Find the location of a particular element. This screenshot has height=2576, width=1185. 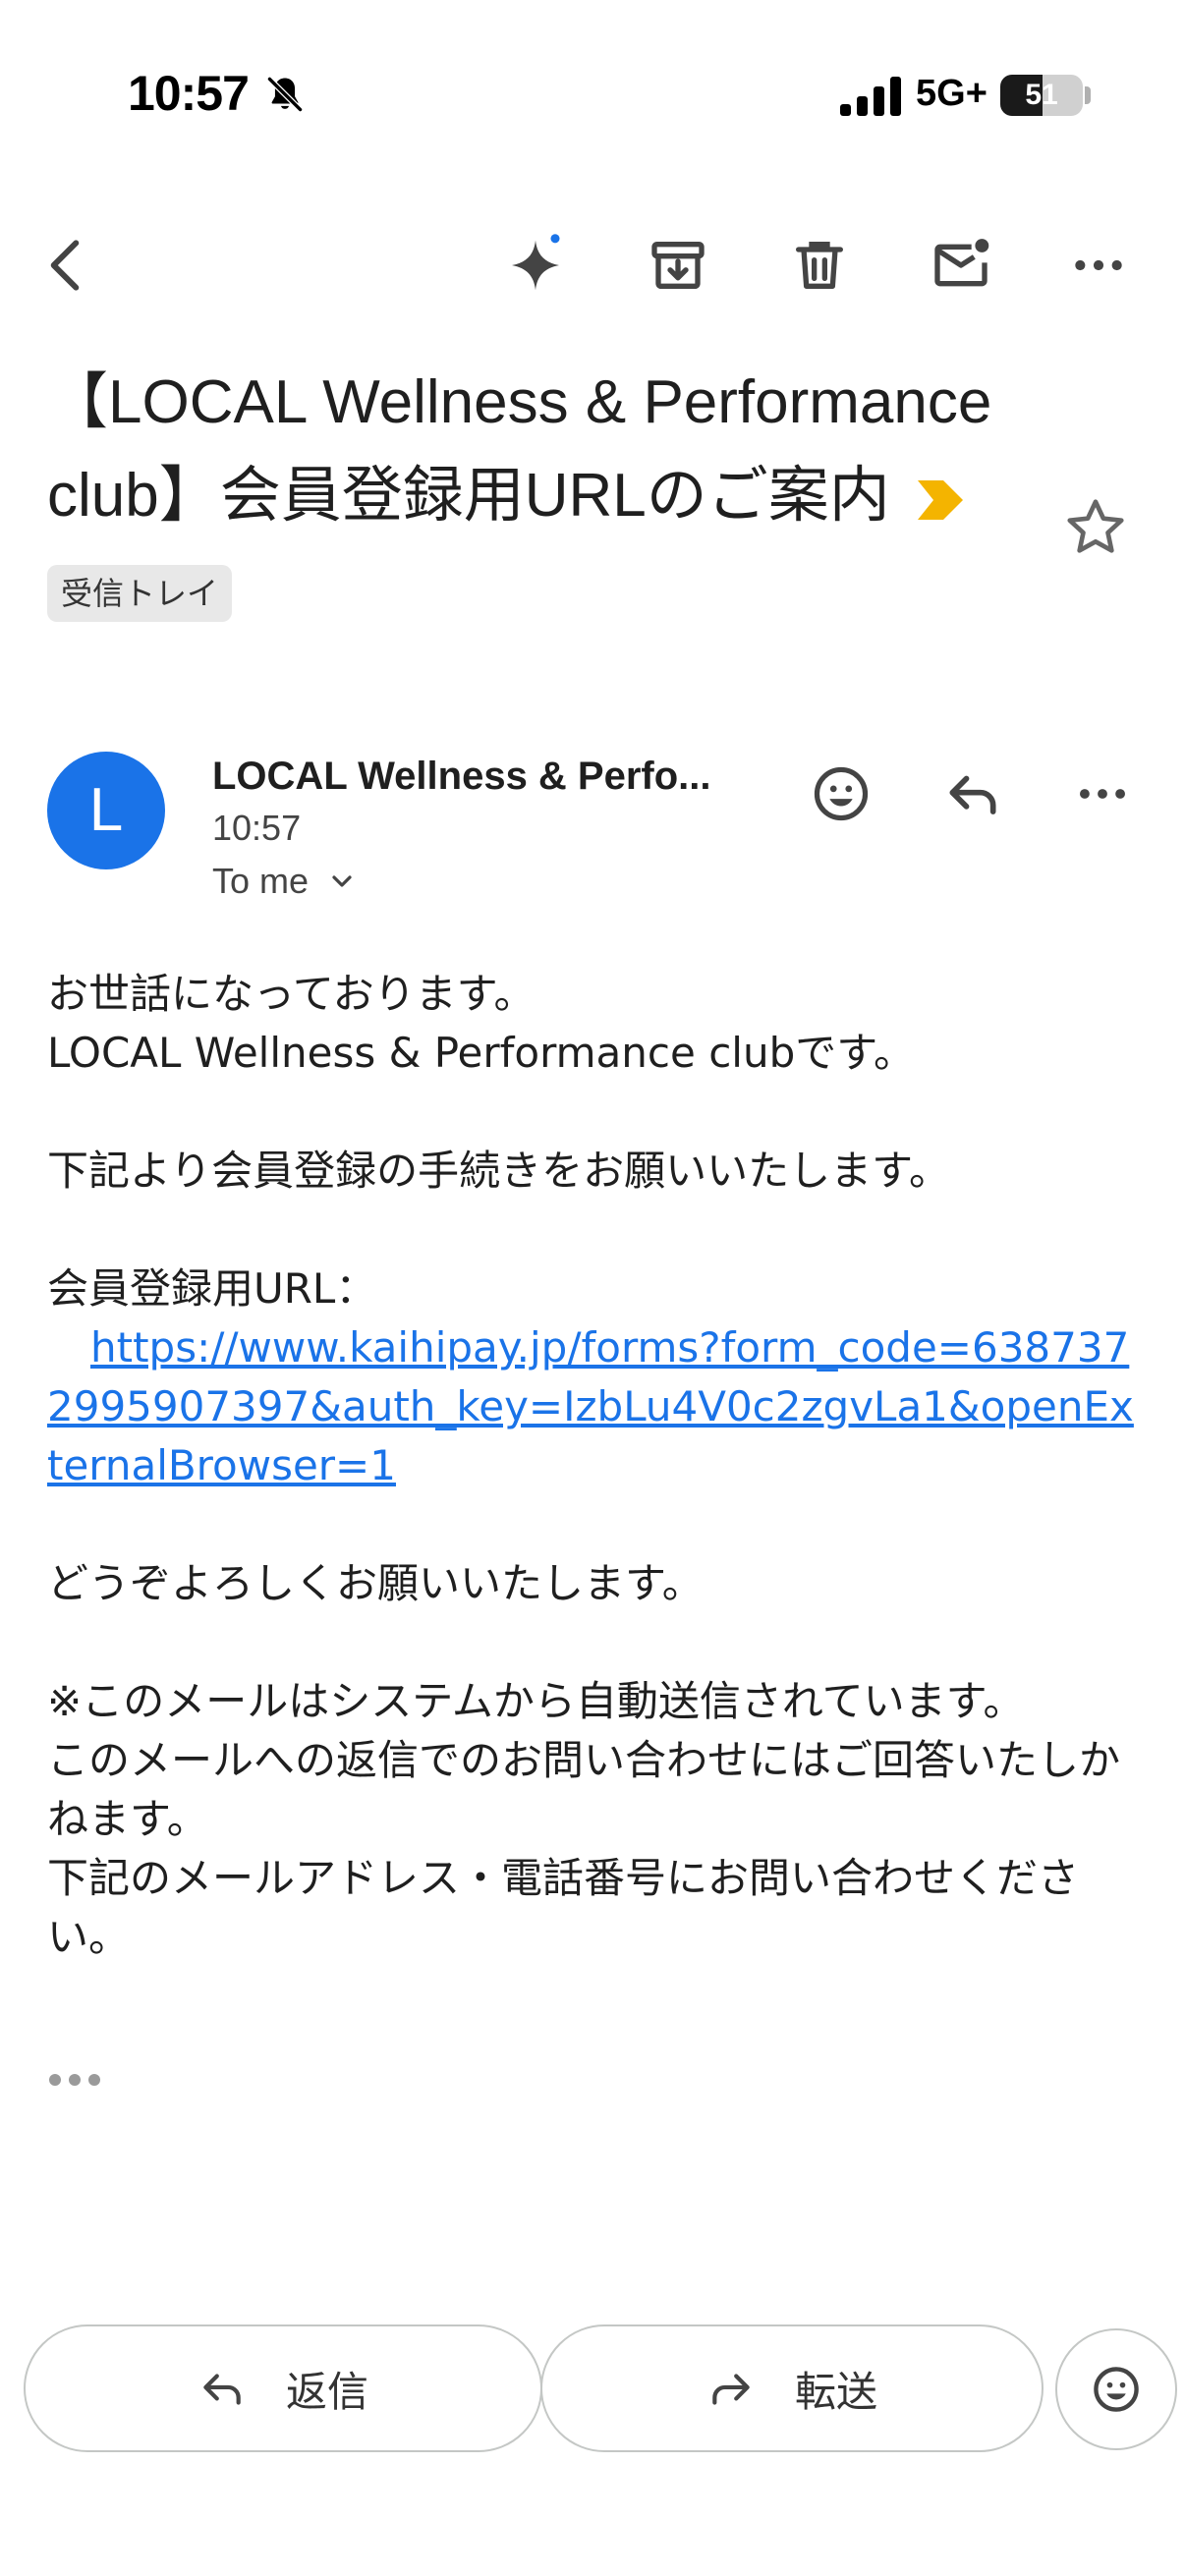

emoji-reaction-button is located at coordinates (1116, 2389).